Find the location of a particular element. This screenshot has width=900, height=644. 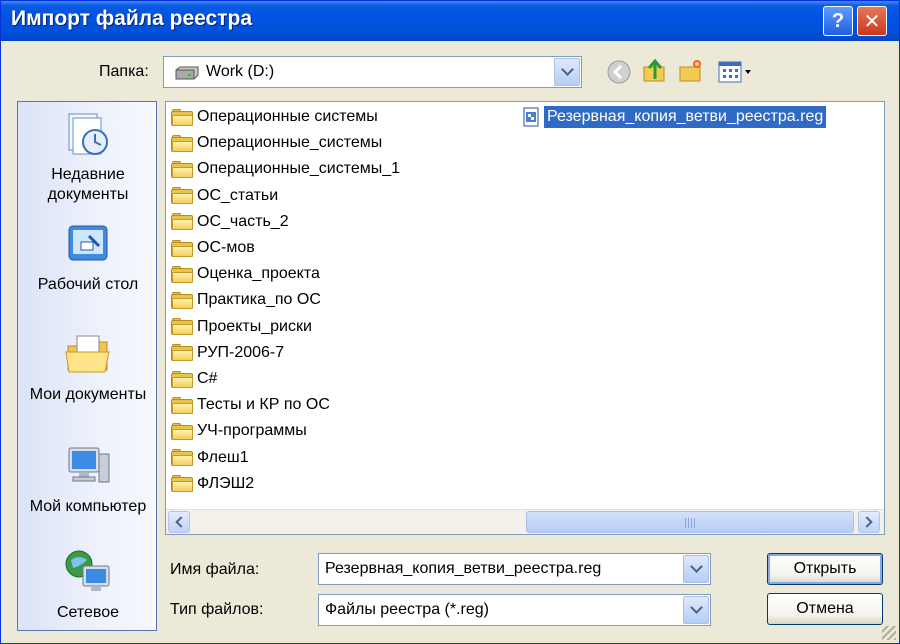

resize-grip is located at coordinates (889, 633).